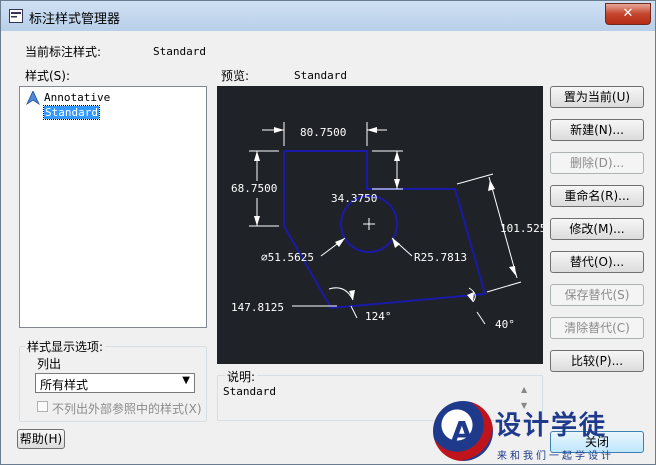 This screenshot has width=656, height=465. What do you see at coordinates (42, 406) in the screenshot?
I see `exclude-xref-checkbox` at bounding box center [42, 406].